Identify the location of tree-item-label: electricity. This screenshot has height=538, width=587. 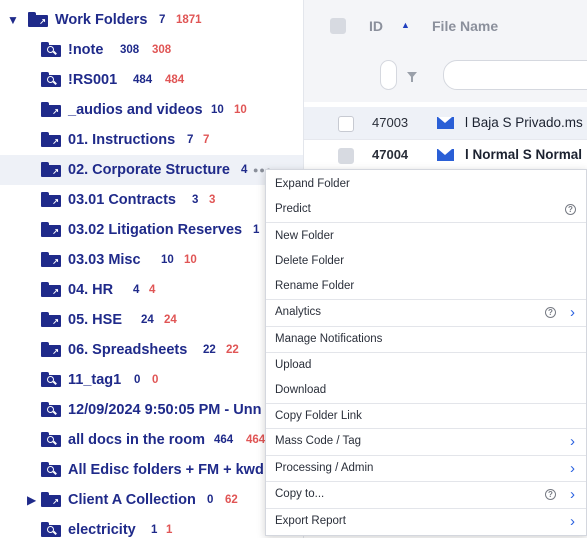
(102, 530).